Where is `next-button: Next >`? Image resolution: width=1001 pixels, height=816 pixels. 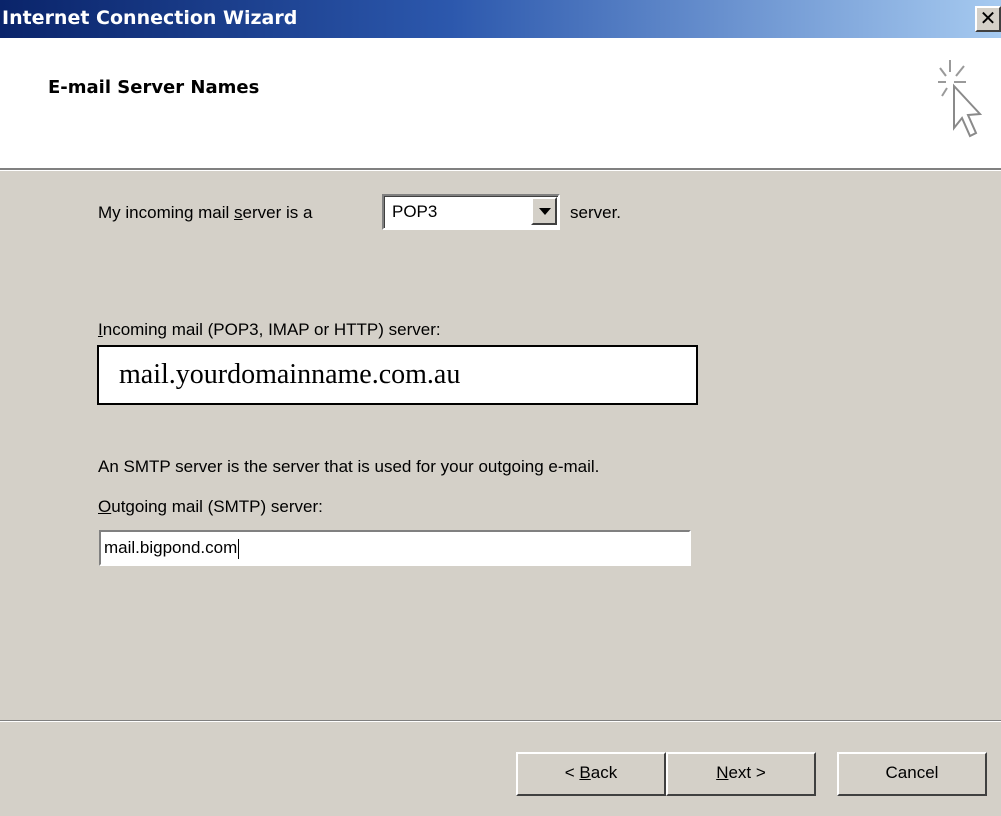
next-button: Next > is located at coordinates (741, 774).